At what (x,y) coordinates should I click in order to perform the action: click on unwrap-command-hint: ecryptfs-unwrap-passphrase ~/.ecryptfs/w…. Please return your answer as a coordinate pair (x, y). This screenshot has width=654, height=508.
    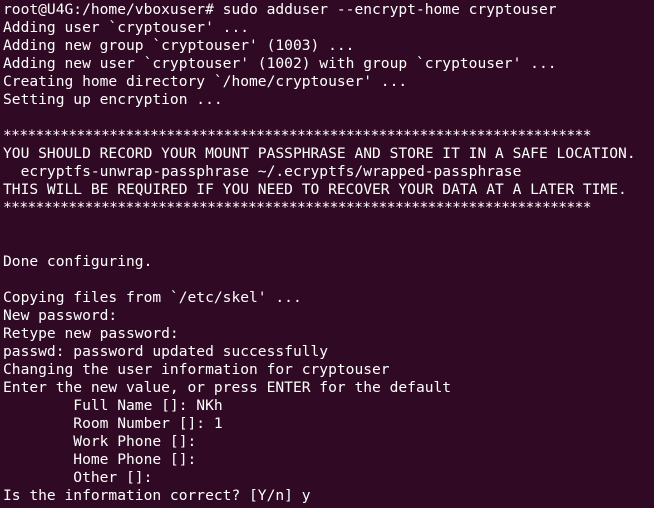
    Looking at the image, I should click on (262, 171).